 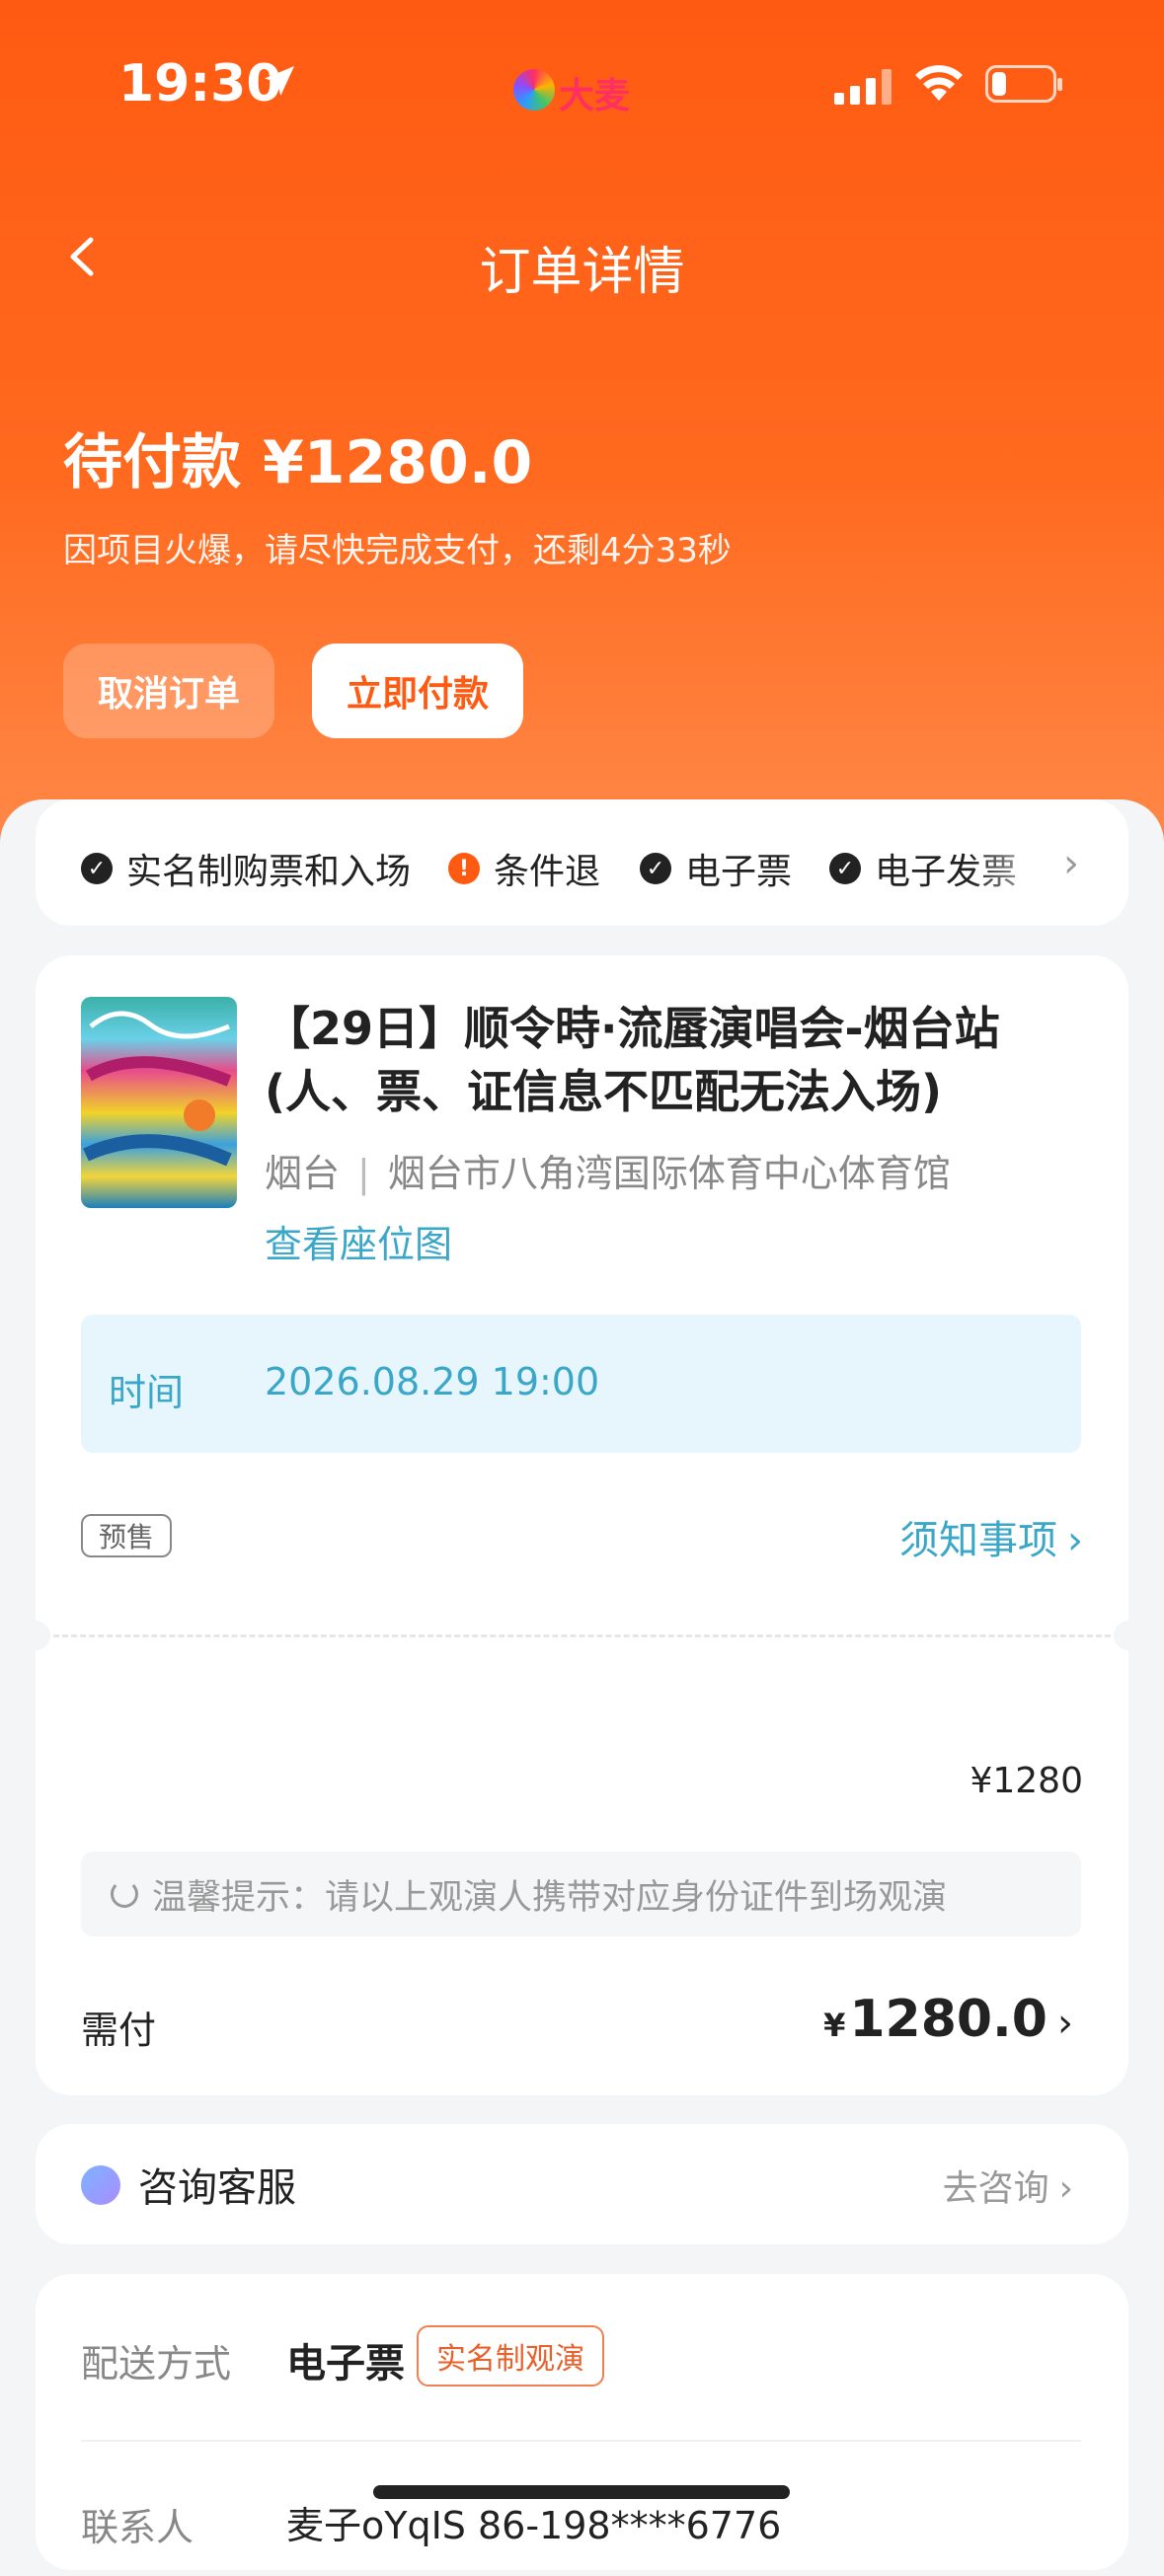 What do you see at coordinates (669, 1173) in the screenshot?
I see `venue-name: 烟台市八角湾国际体育中心体育馆` at bounding box center [669, 1173].